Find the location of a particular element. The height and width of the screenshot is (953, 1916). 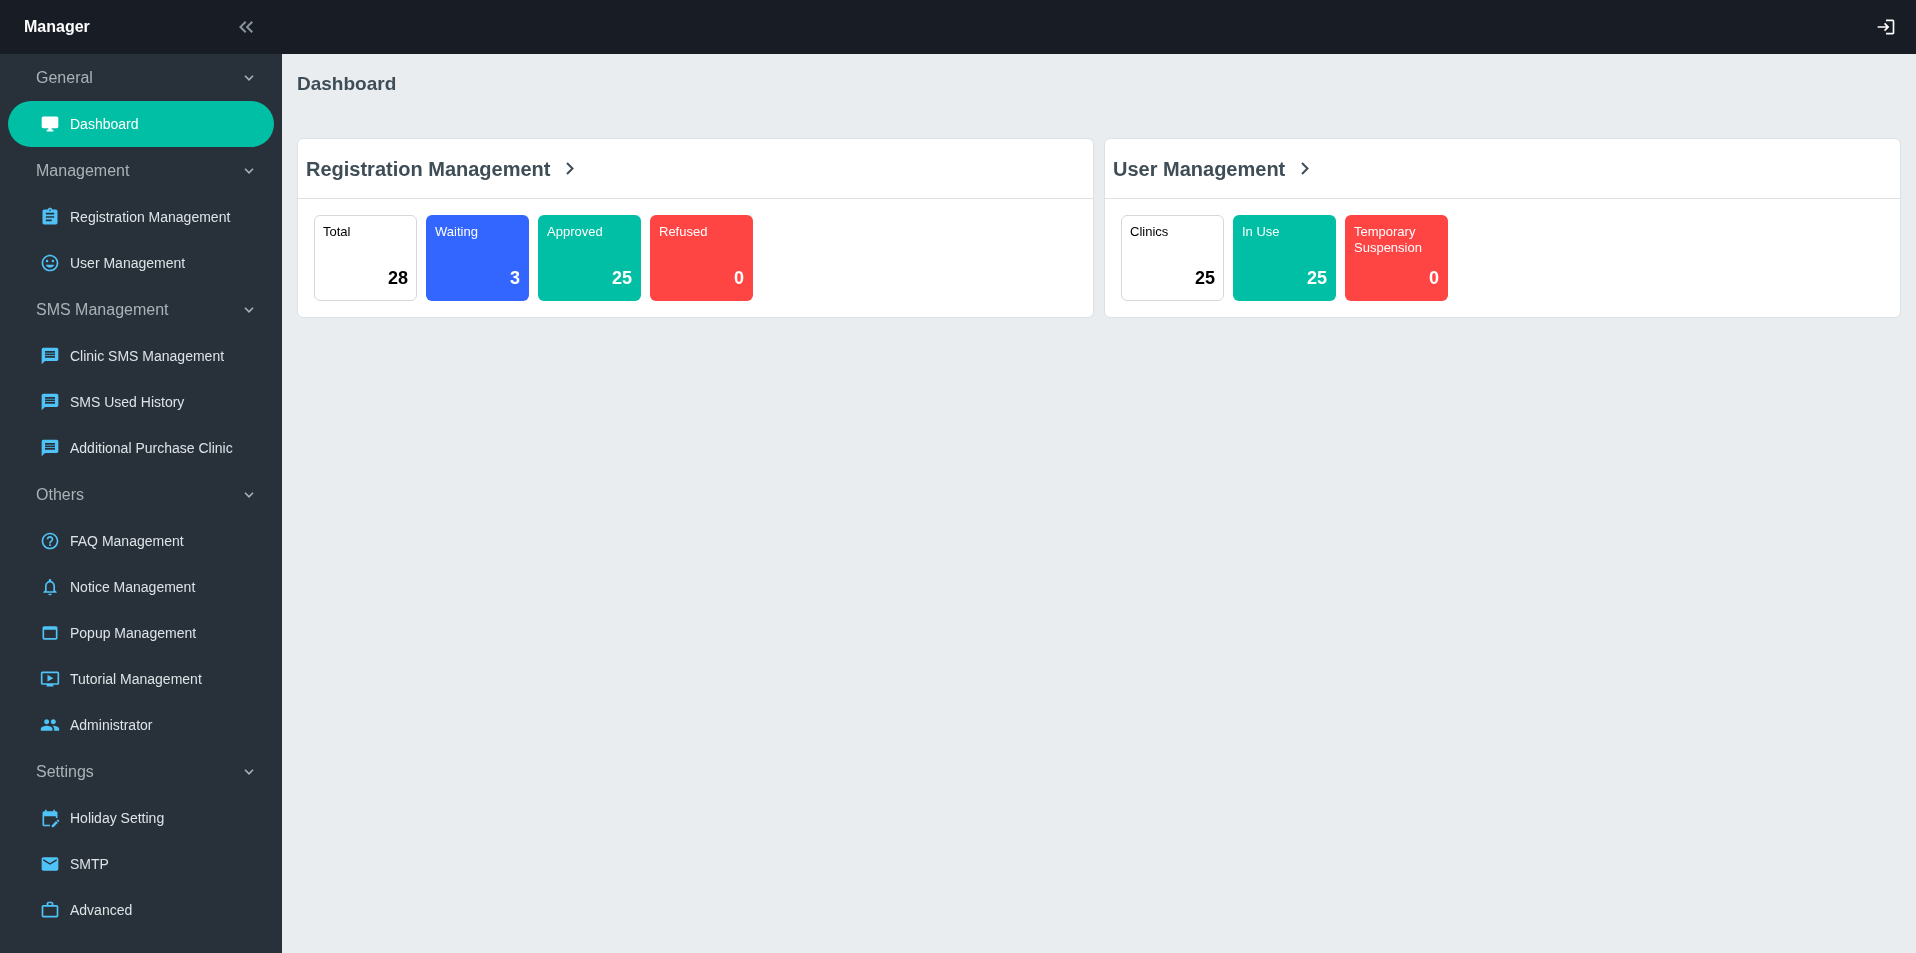

stat-label: Total is located at coordinates (337, 232).